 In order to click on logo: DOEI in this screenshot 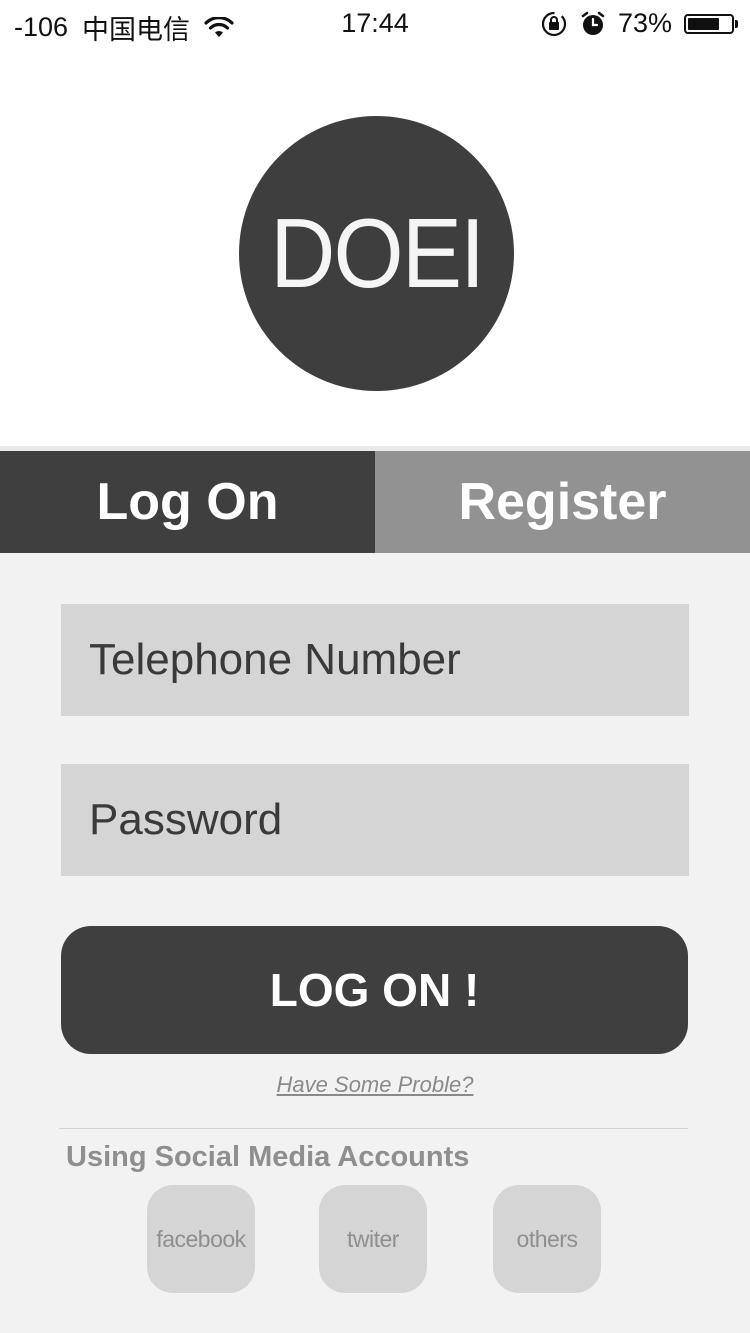, I will do `click(376, 253)`.